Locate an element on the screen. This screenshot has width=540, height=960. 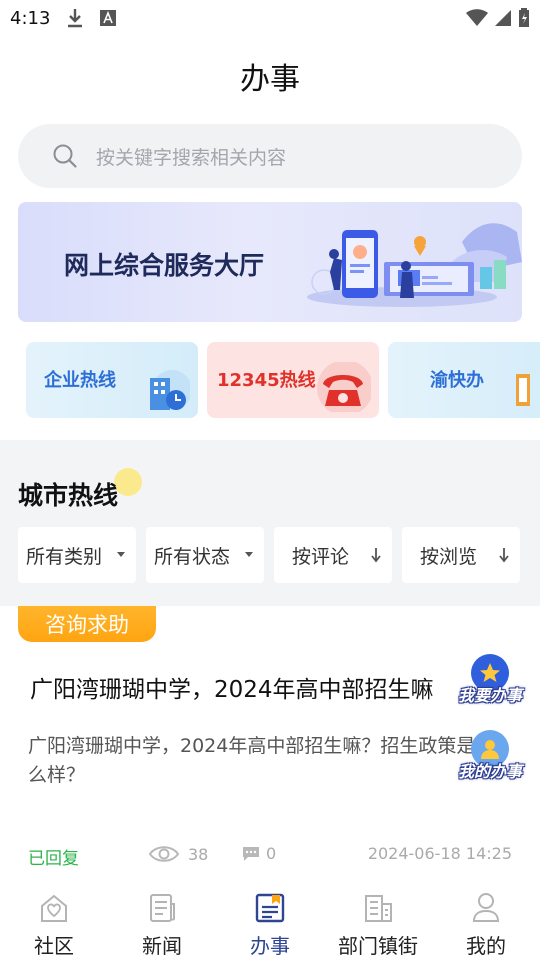
tab-departments: 部门镇街 is located at coordinates (378, 922).